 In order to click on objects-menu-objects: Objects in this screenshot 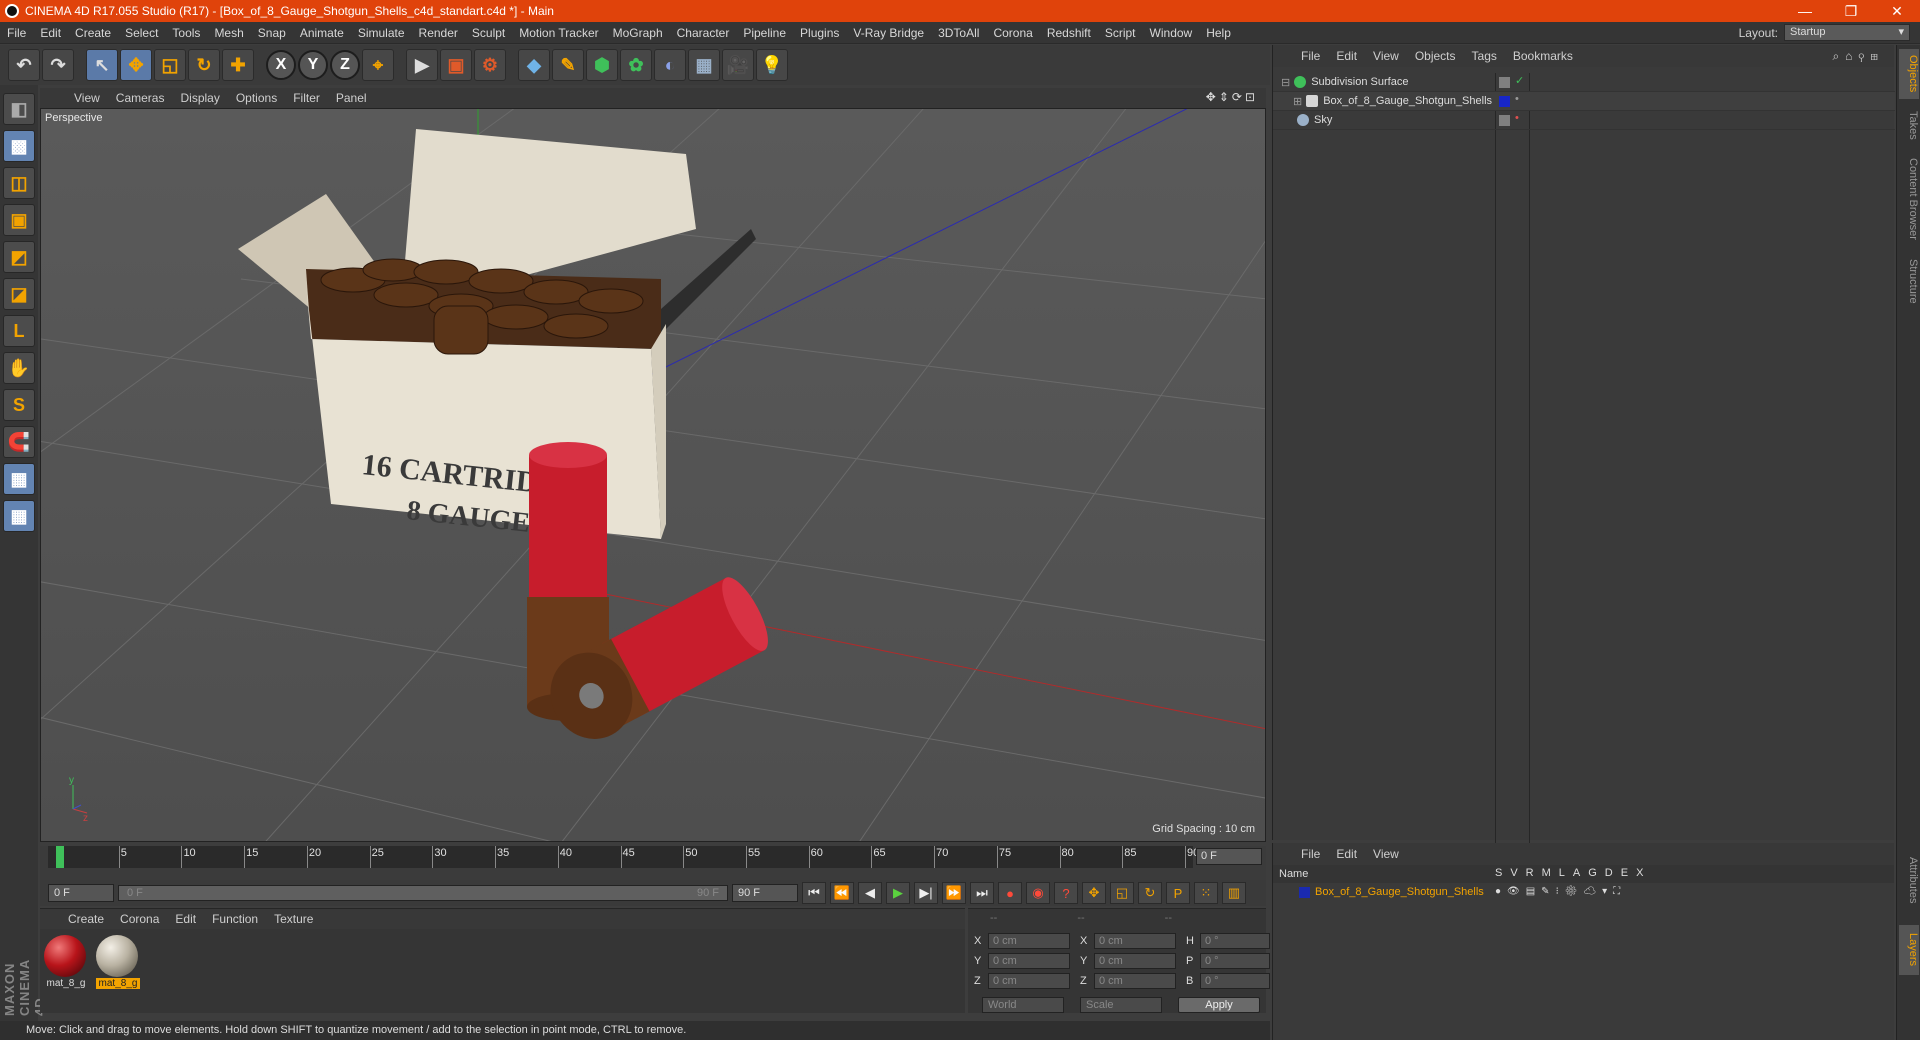, I will do `click(1435, 56)`.